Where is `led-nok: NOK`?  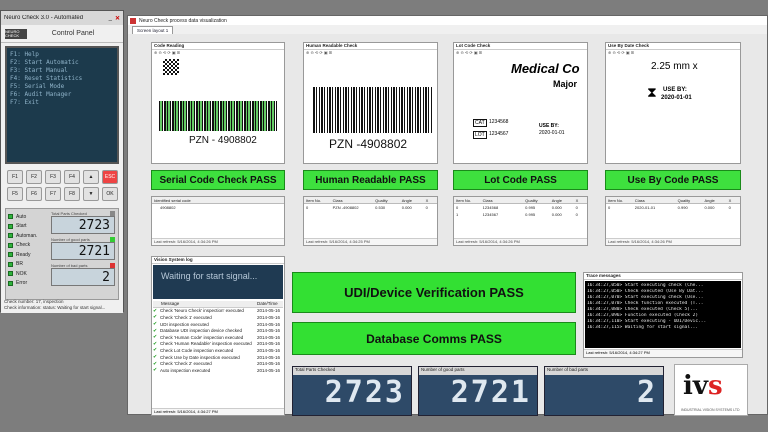
led-nok: NOK is located at coordinates (27, 274).